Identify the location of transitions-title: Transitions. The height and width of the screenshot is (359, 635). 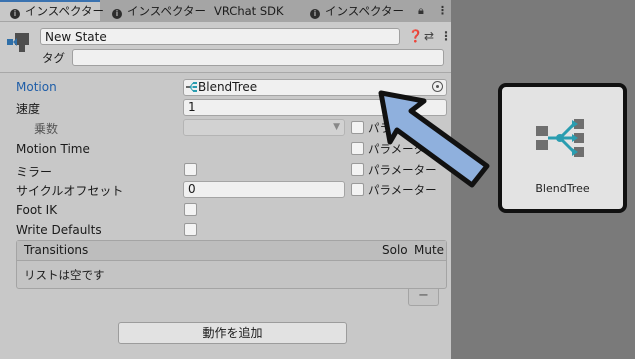
(56, 250).